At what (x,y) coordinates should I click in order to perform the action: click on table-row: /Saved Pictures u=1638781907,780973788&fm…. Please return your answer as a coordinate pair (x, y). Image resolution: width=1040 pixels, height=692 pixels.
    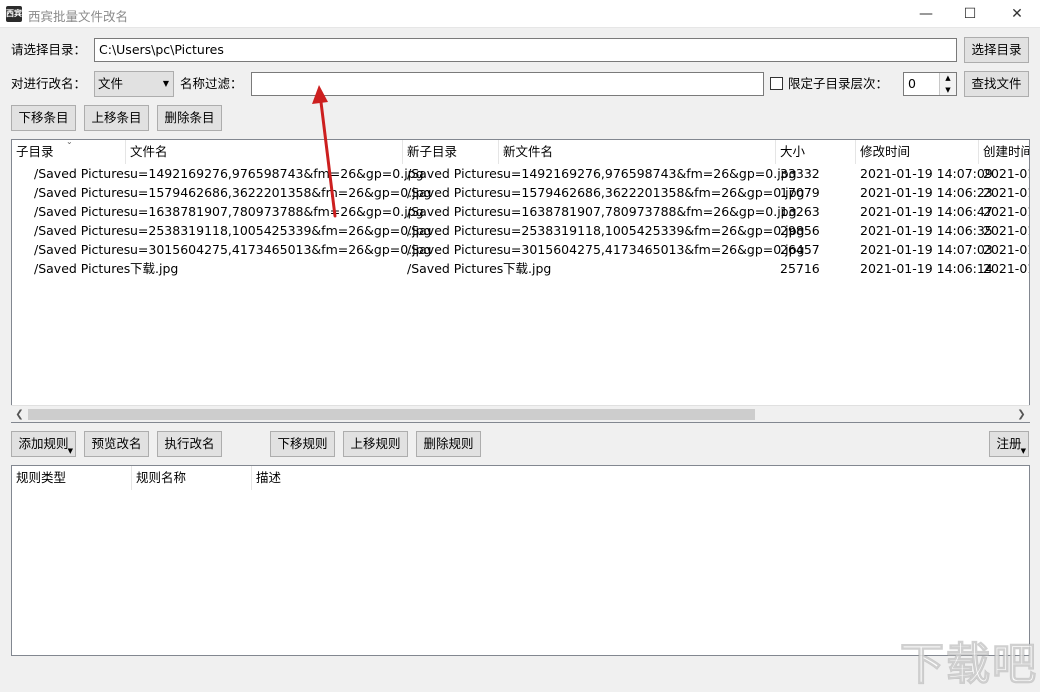
    Looking at the image, I should click on (520, 211).